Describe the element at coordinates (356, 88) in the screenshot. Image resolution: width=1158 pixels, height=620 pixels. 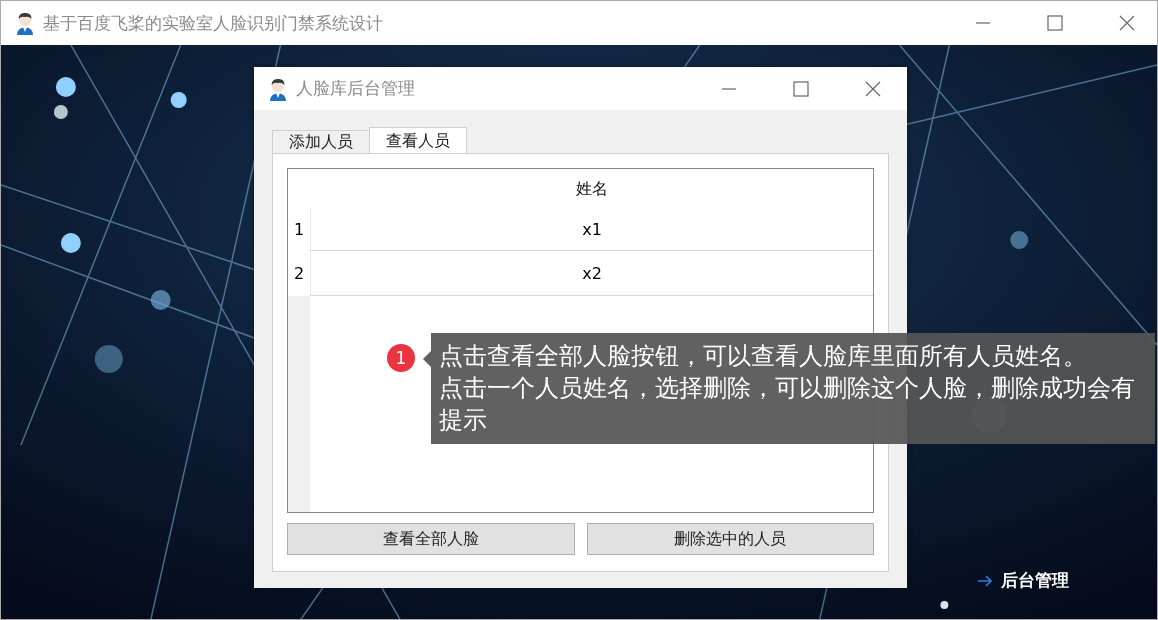
I see `dialog-title: 人脸库后台管理` at that location.